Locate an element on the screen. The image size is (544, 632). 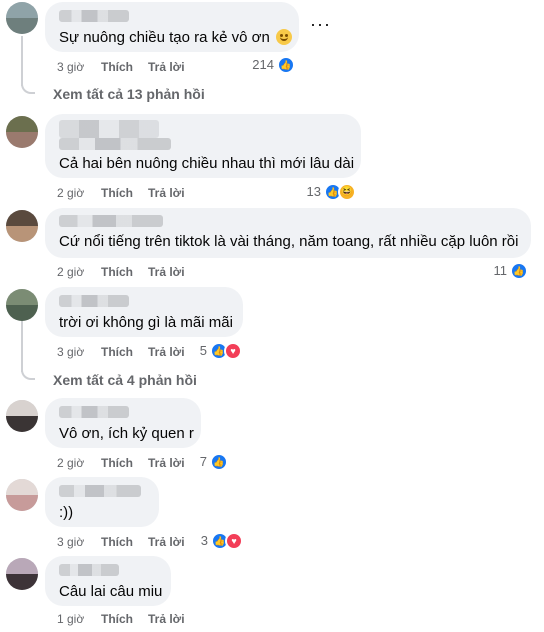
smile-emoji-icon is located at coordinates (284, 37).